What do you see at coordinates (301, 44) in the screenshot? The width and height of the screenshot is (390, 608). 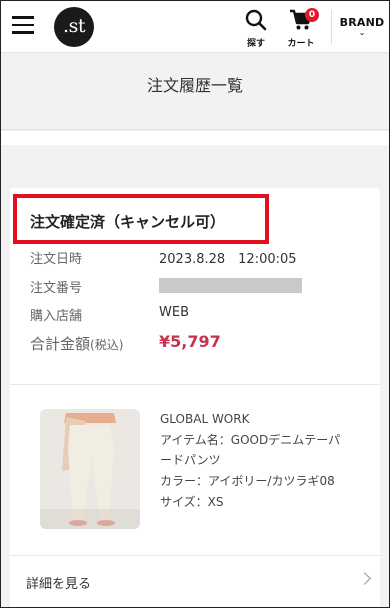 I see `cart-label: カート` at bounding box center [301, 44].